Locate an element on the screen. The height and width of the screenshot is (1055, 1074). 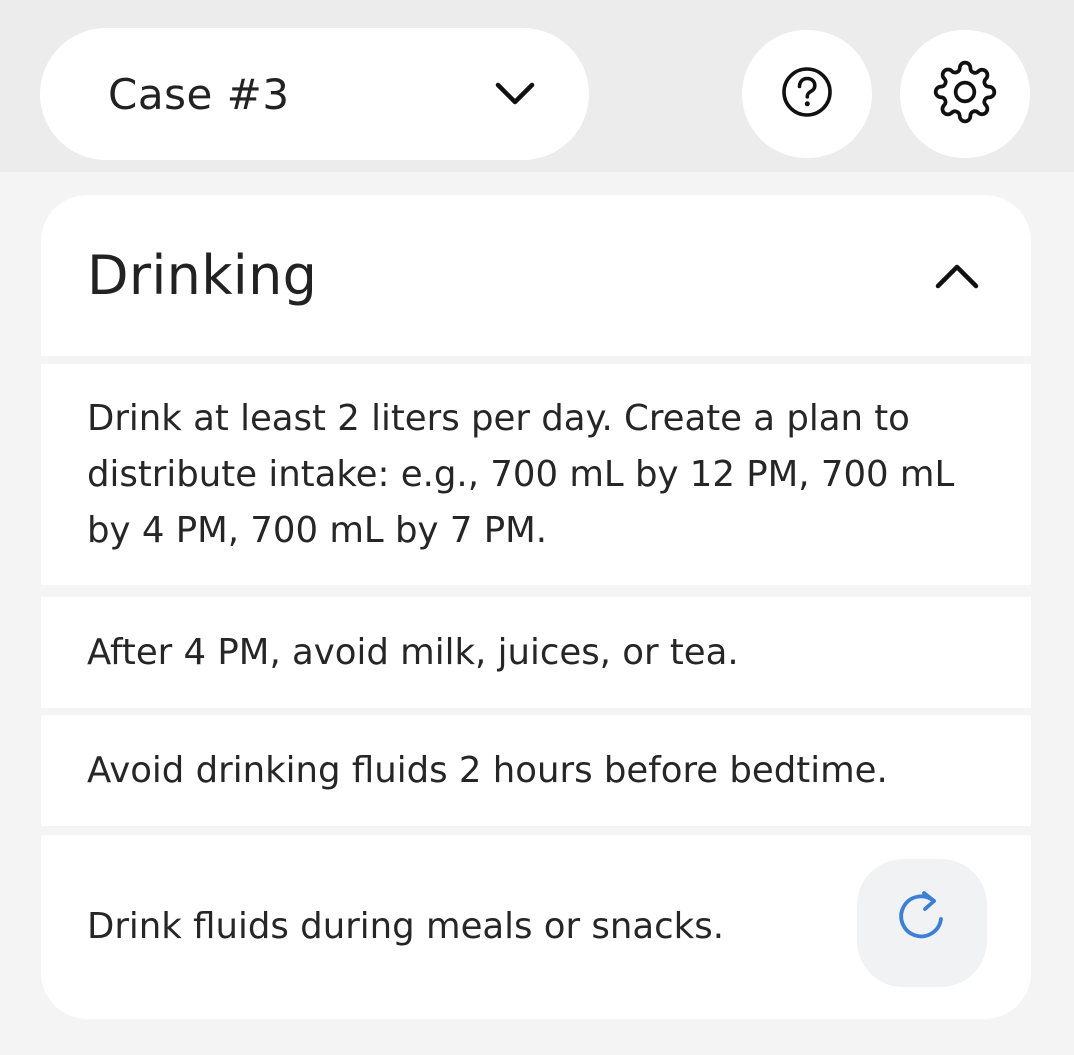
drinking-section-header: Drinking is located at coordinates (536, 275).